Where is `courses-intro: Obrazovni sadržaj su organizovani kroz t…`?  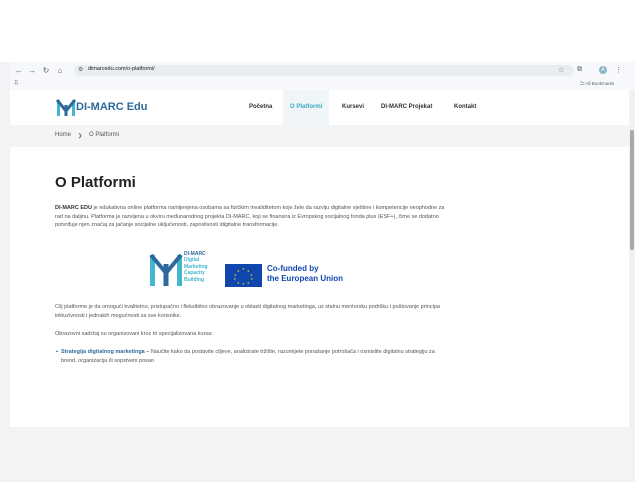 courses-intro: Obrazovni sadržaj su organizovani kroz t… is located at coordinates (134, 334).